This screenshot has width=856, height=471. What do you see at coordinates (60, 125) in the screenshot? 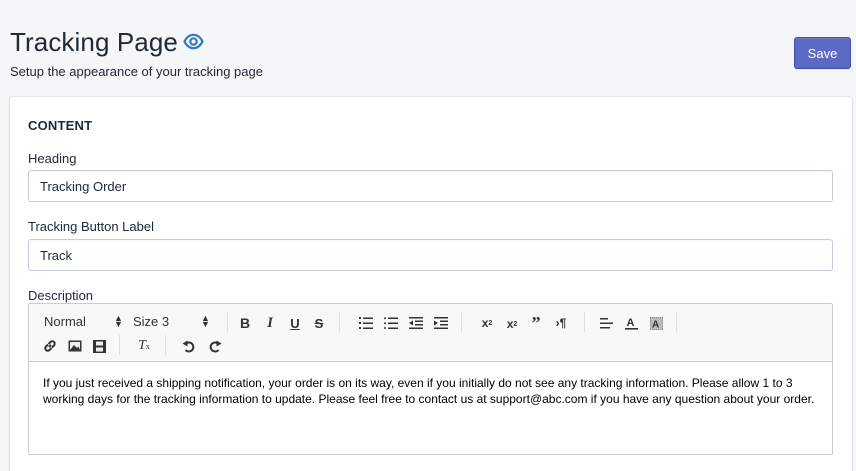
I see `section-title: CONTENT` at bounding box center [60, 125].